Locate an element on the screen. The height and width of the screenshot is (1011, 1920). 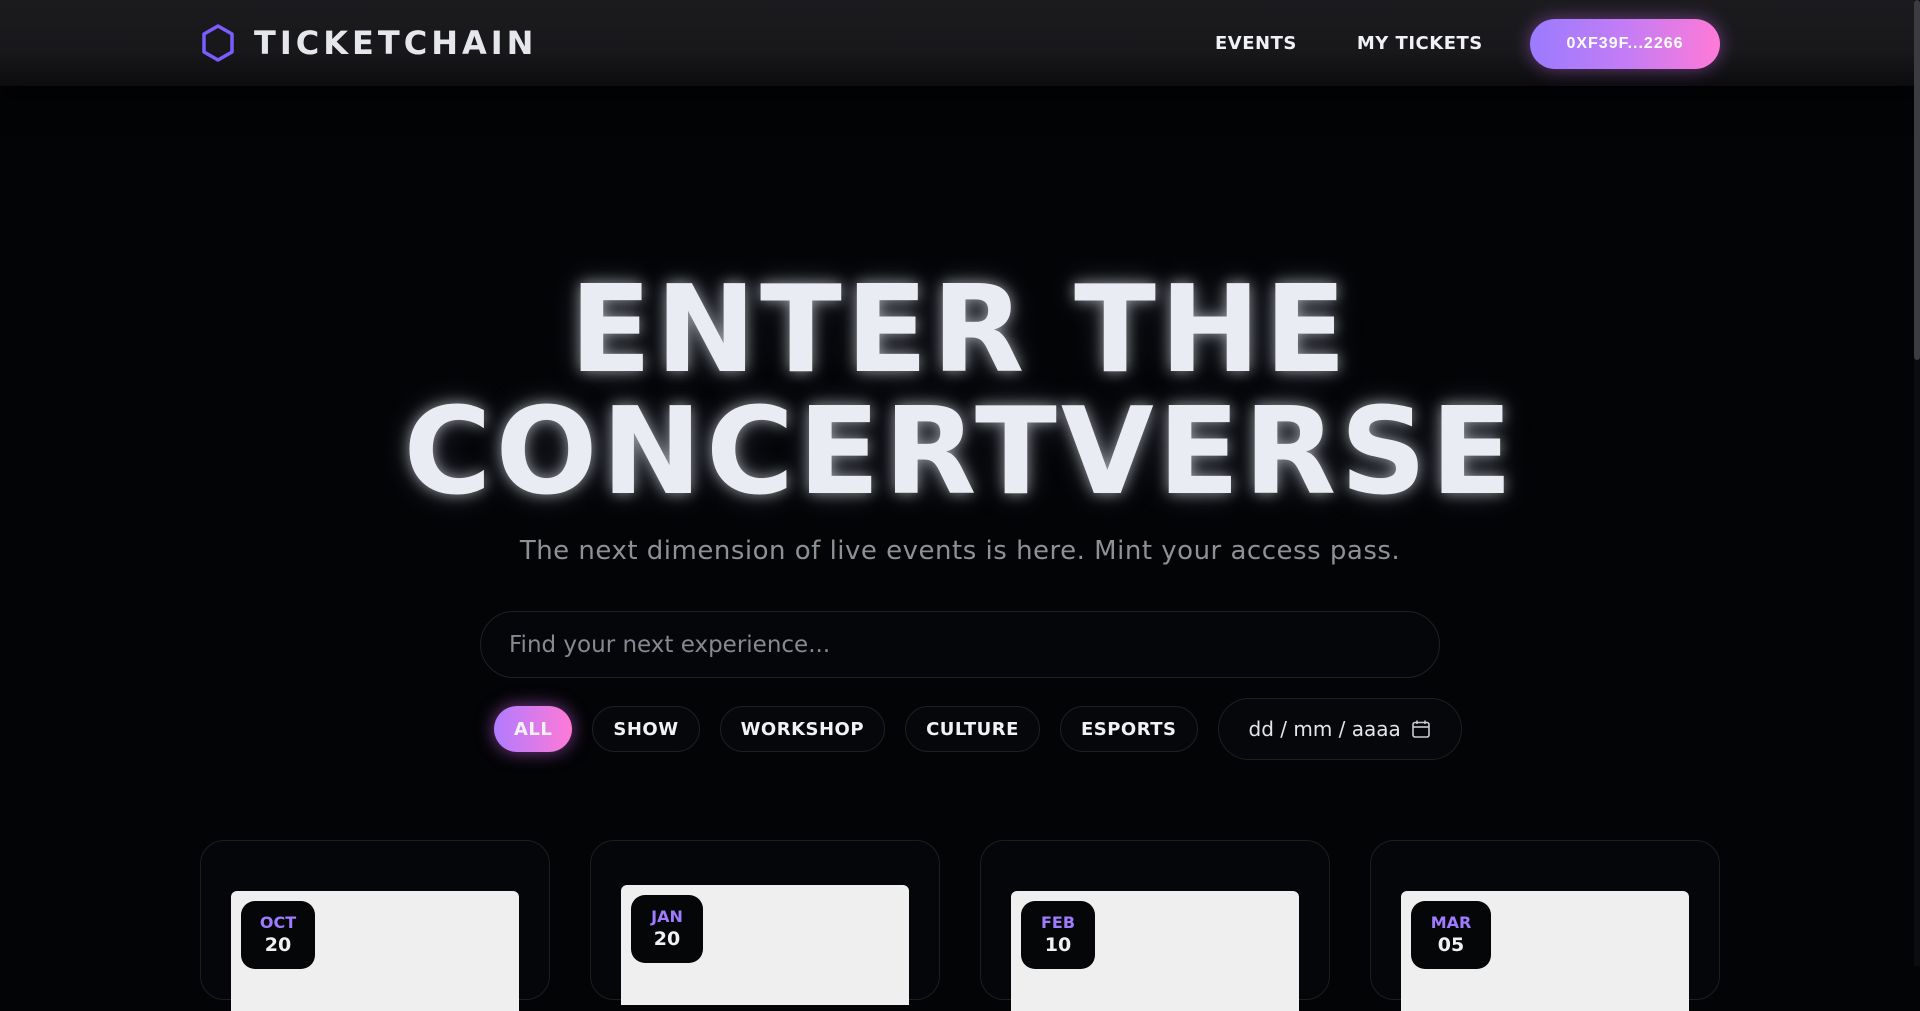
event-card: OCT 20 is located at coordinates (375, 925).